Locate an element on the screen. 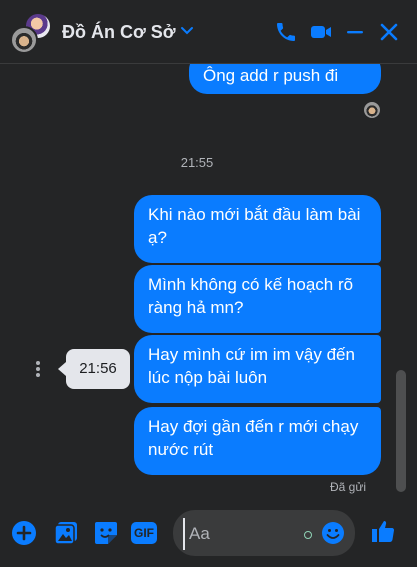  message-timestamp: 21:55 is located at coordinates (197, 162).